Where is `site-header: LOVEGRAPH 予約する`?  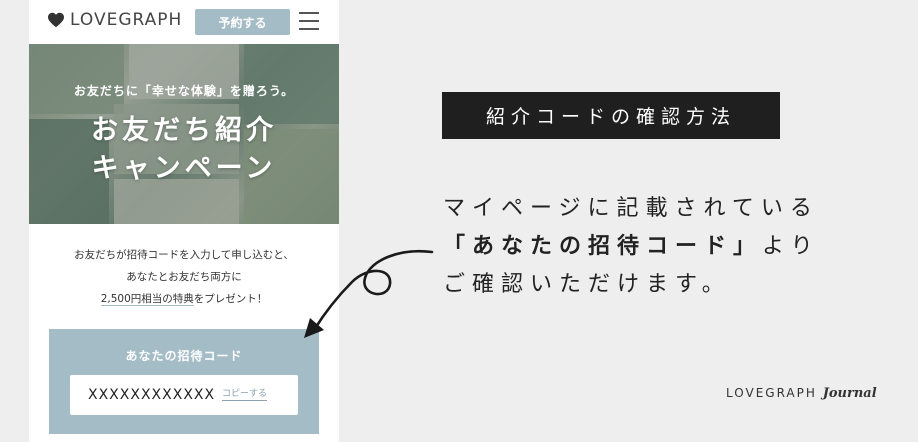 site-header: LOVEGRAPH 予約する is located at coordinates (184, 22).